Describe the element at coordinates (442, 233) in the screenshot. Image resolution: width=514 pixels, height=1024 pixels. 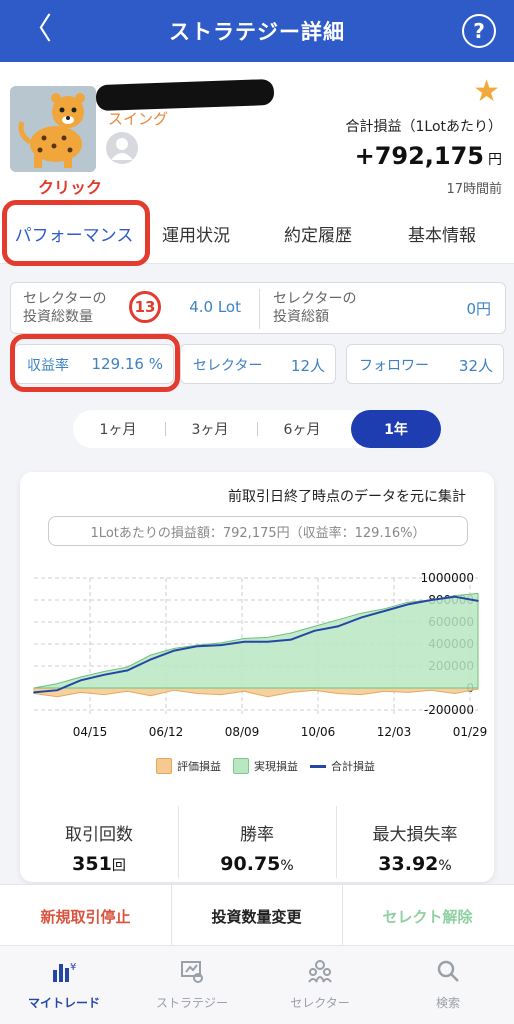
I see `tab-basic-info: 基本情報` at that location.